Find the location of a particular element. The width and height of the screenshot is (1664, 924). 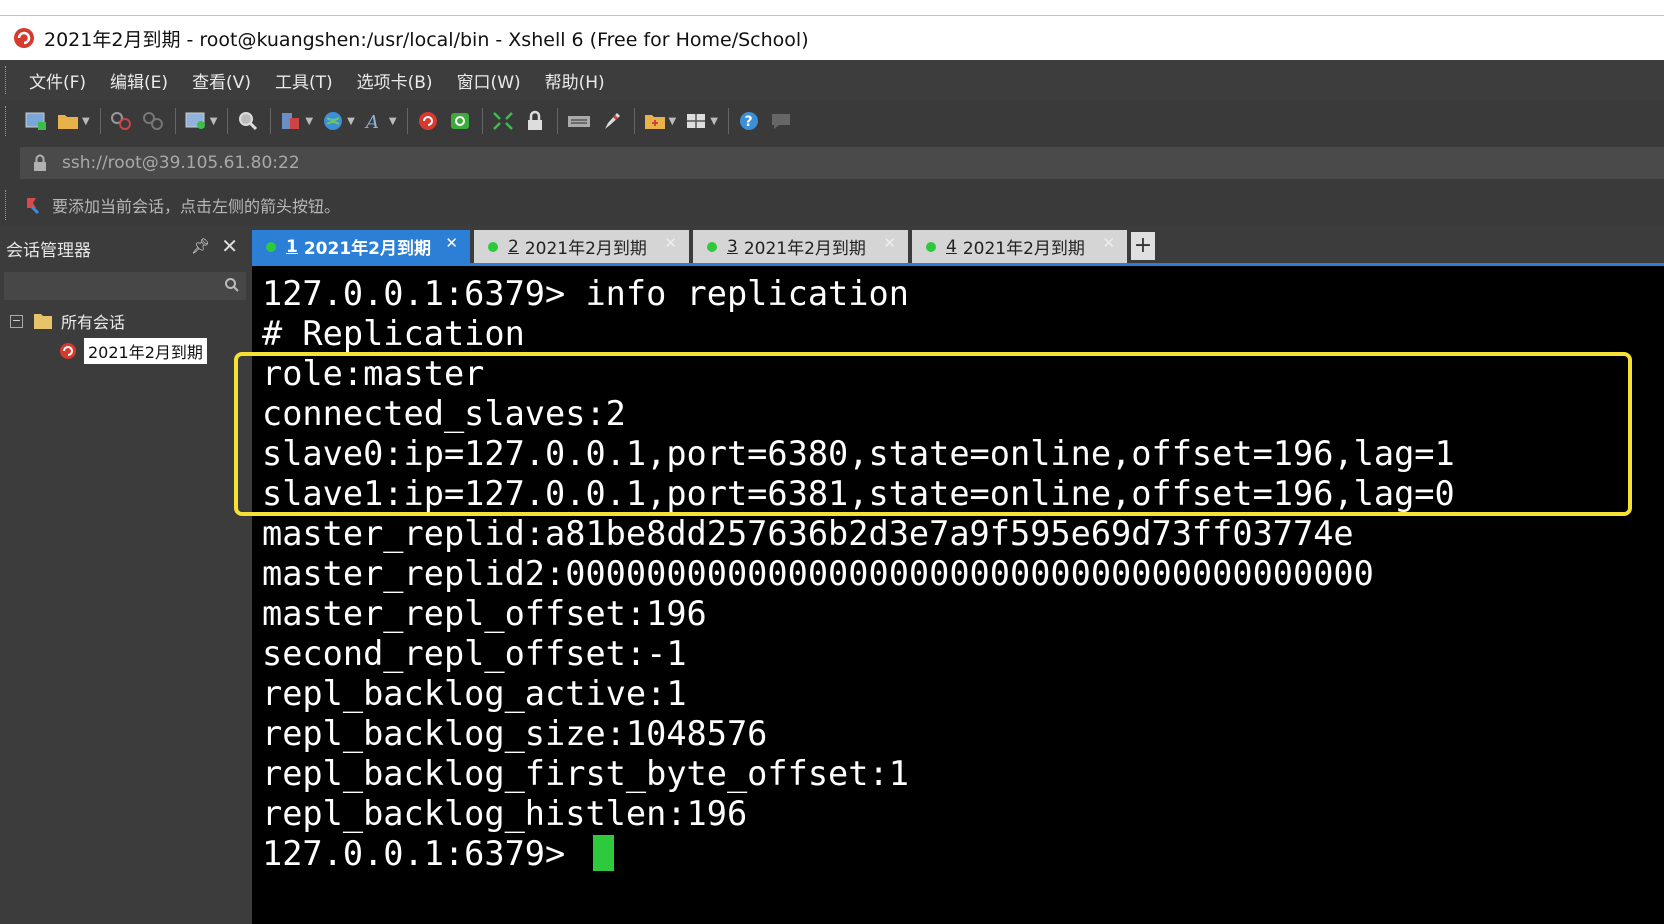

close-icon: ✕ is located at coordinates (229, 246).